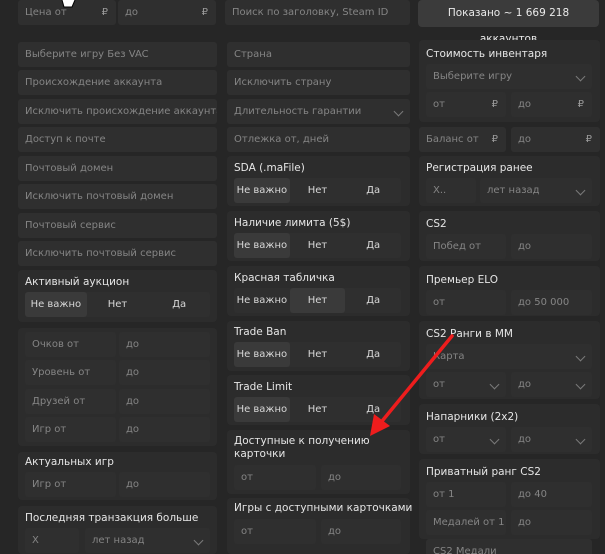  What do you see at coordinates (117, 54) in the screenshot?
I see `game-vac-select: Выберите игру Без VAC` at bounding box center [117, 54].